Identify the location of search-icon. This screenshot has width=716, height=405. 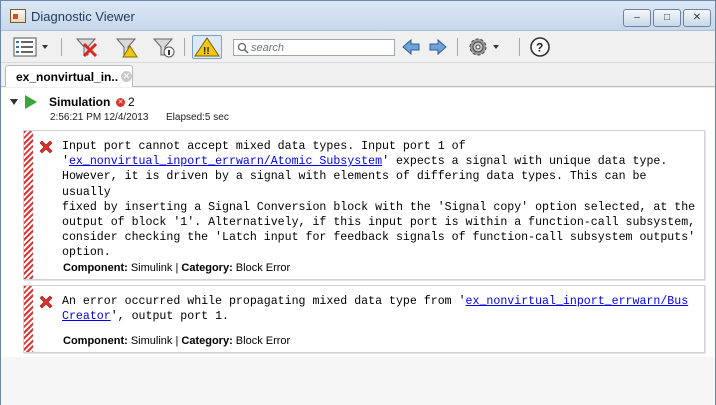
(243, 48).